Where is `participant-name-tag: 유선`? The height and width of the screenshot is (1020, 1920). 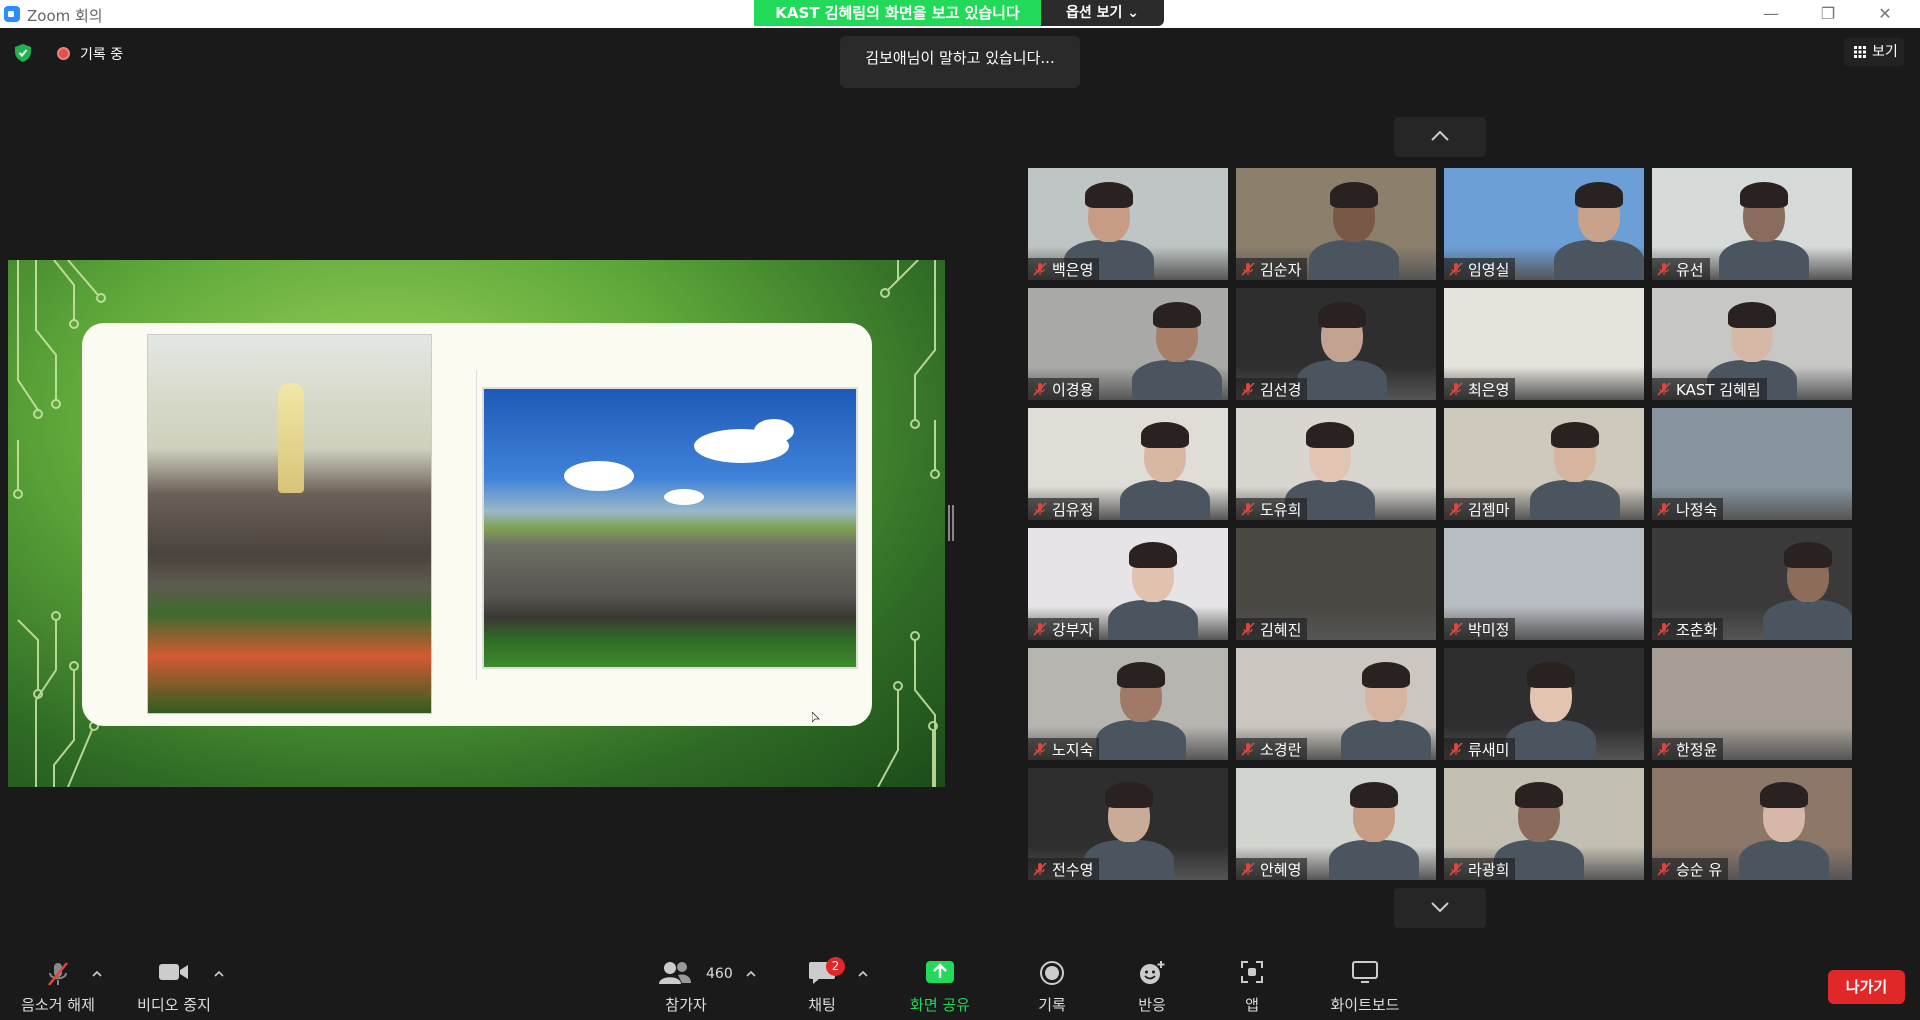
participant-name-tag: 유선 is located at coordinates (1681, 269).